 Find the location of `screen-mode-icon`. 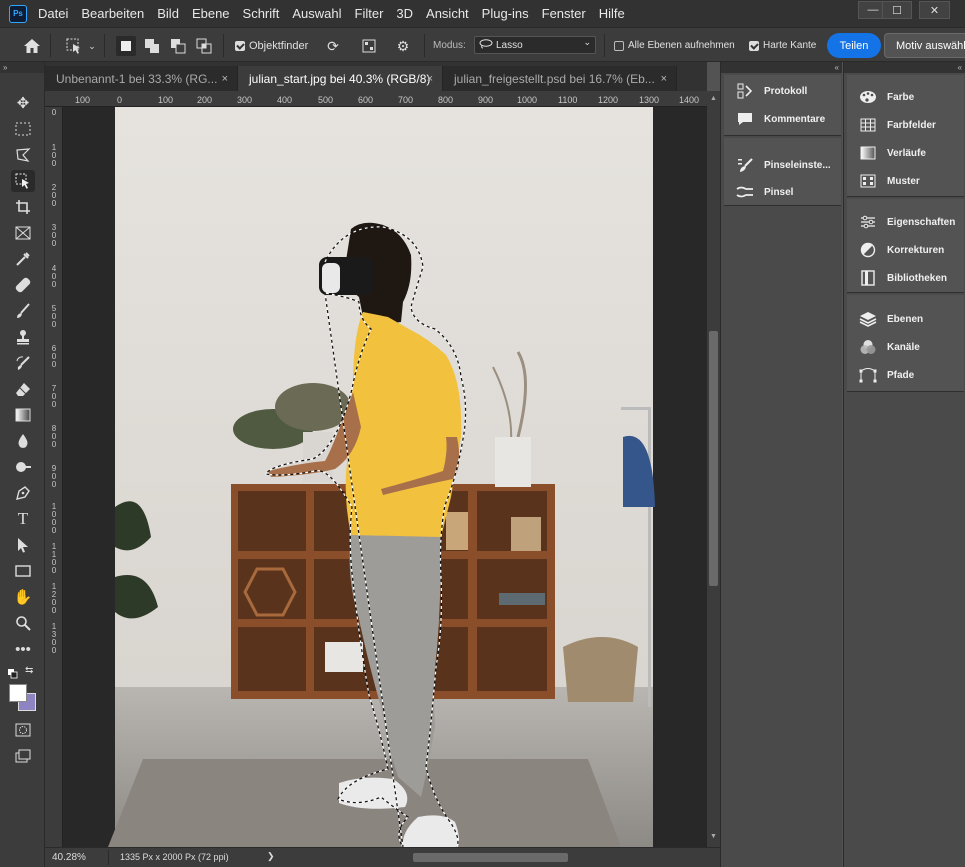

screen-mode-icon is located at coordinates (23, 756).